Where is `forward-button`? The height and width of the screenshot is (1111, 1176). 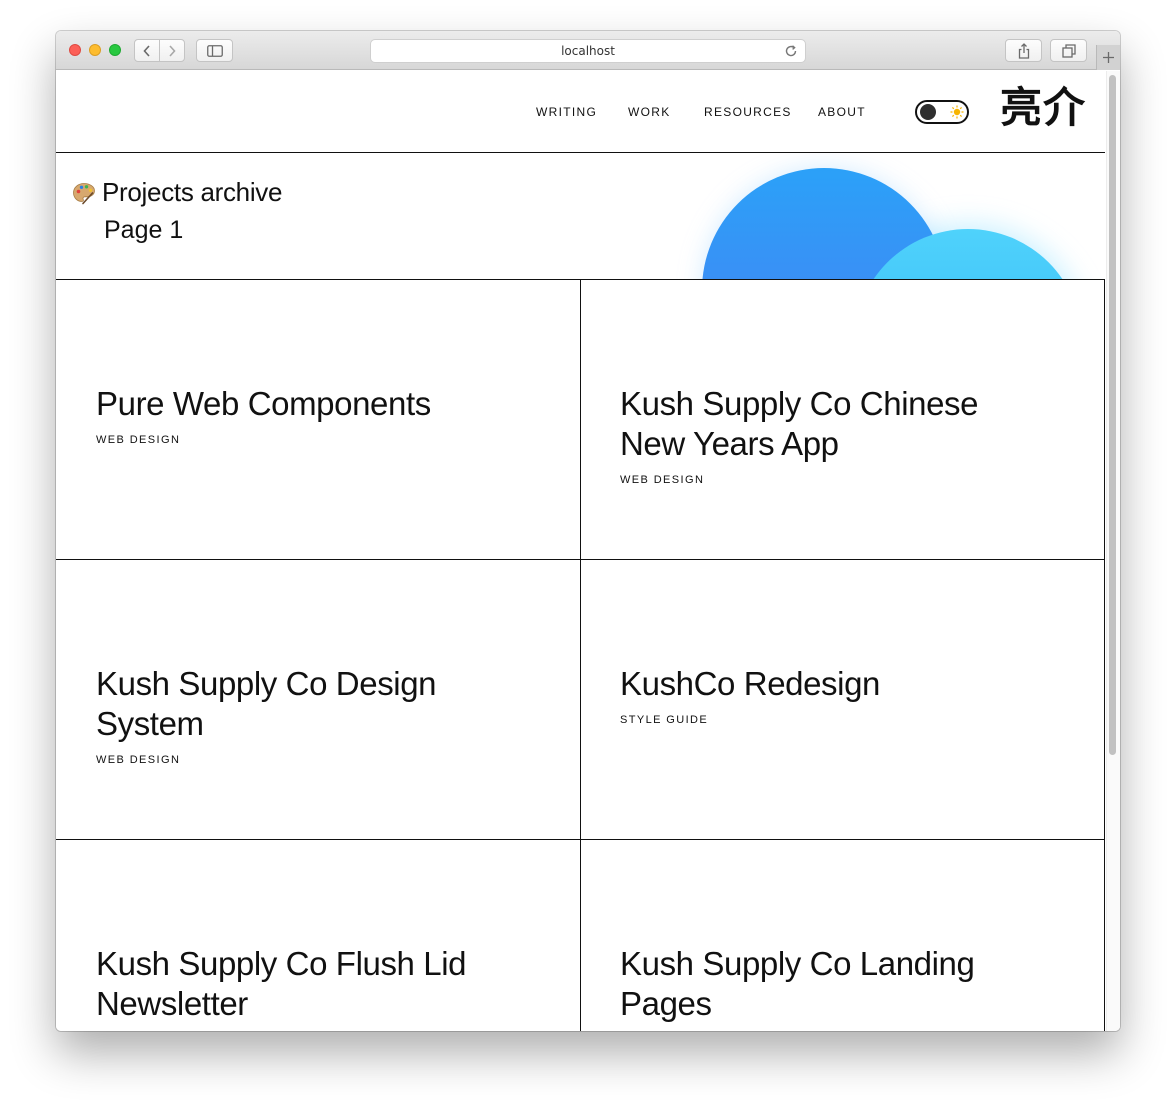 forward-button is located at coordinates (171, 50).